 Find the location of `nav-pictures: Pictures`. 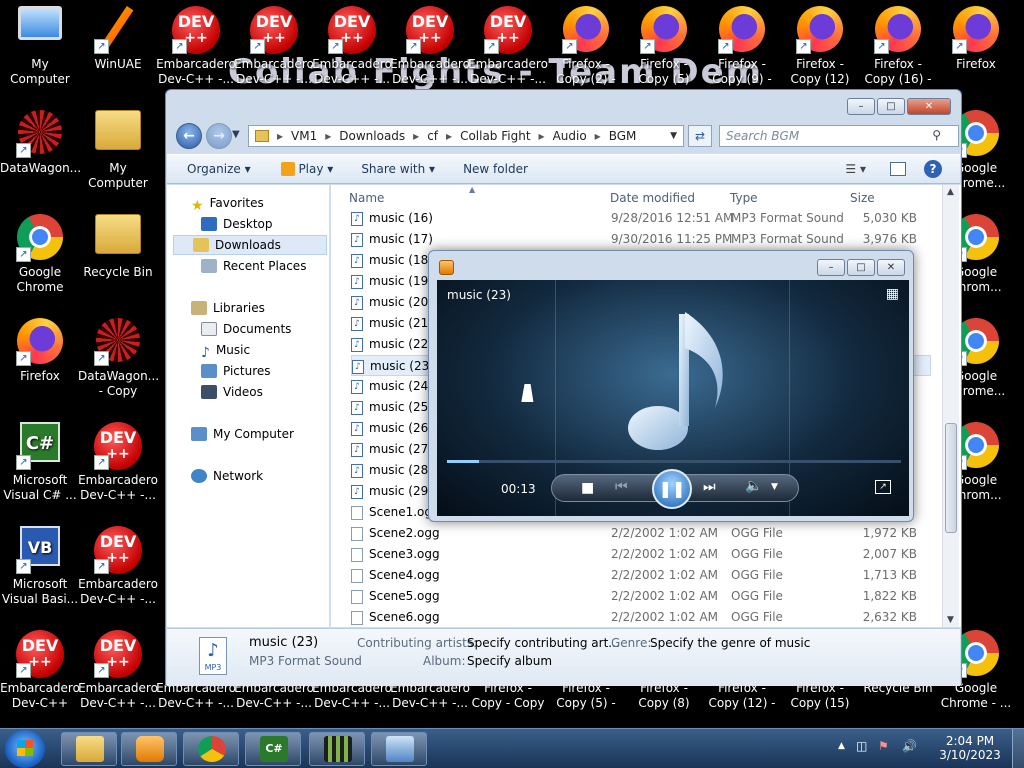

nav-pictures: Pictures is located at coordinates (236, 371).